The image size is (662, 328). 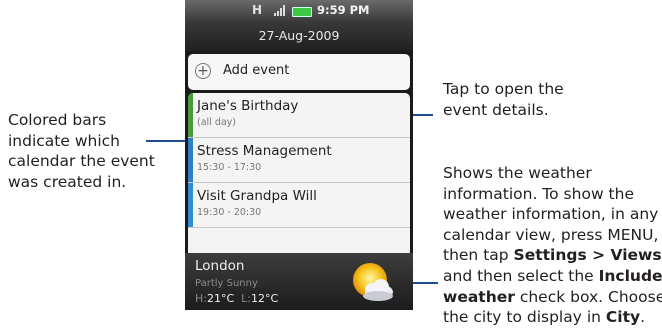 I want to click on callout-text: ., so click(x=643, y=317).